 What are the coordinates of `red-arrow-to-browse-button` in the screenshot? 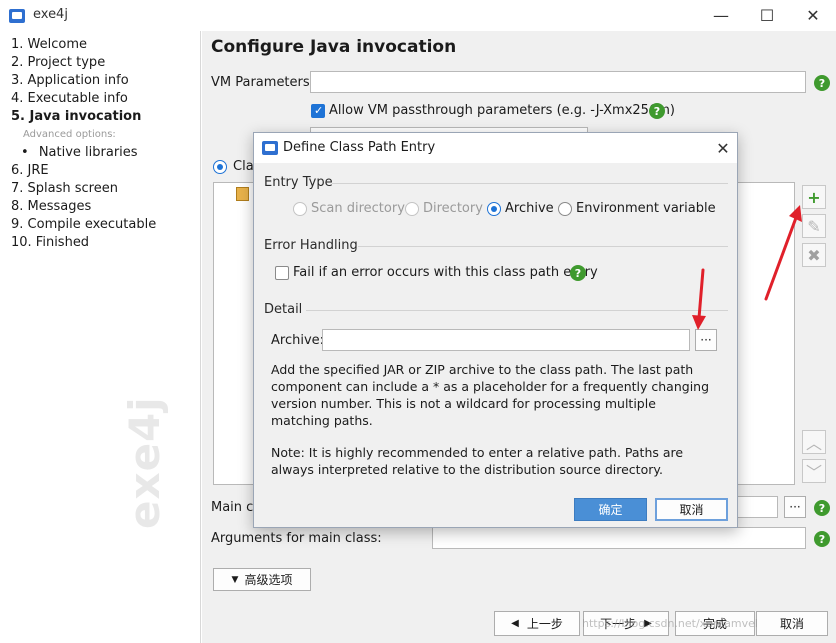 It's located at (699, 299).